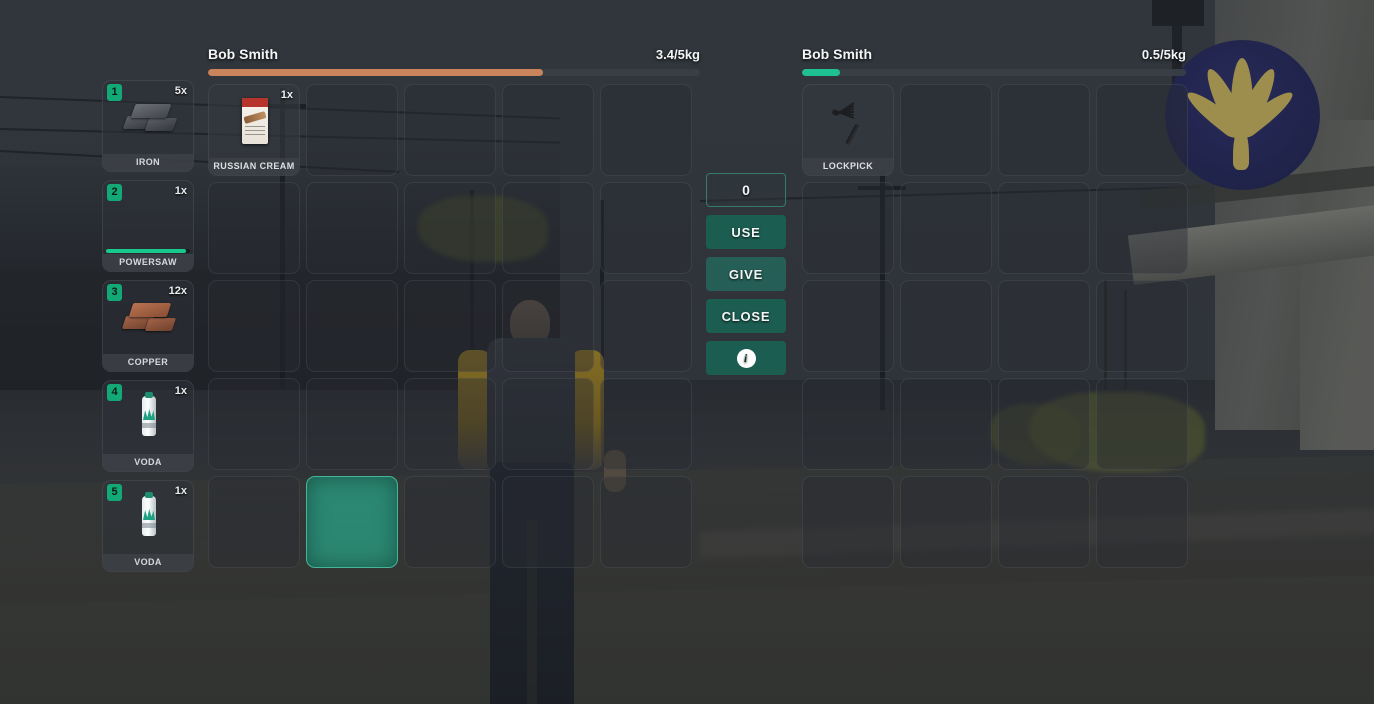 This screenshot has height=704, width=1374. I want to click on iron-ingot-icon, so click(149, 117).